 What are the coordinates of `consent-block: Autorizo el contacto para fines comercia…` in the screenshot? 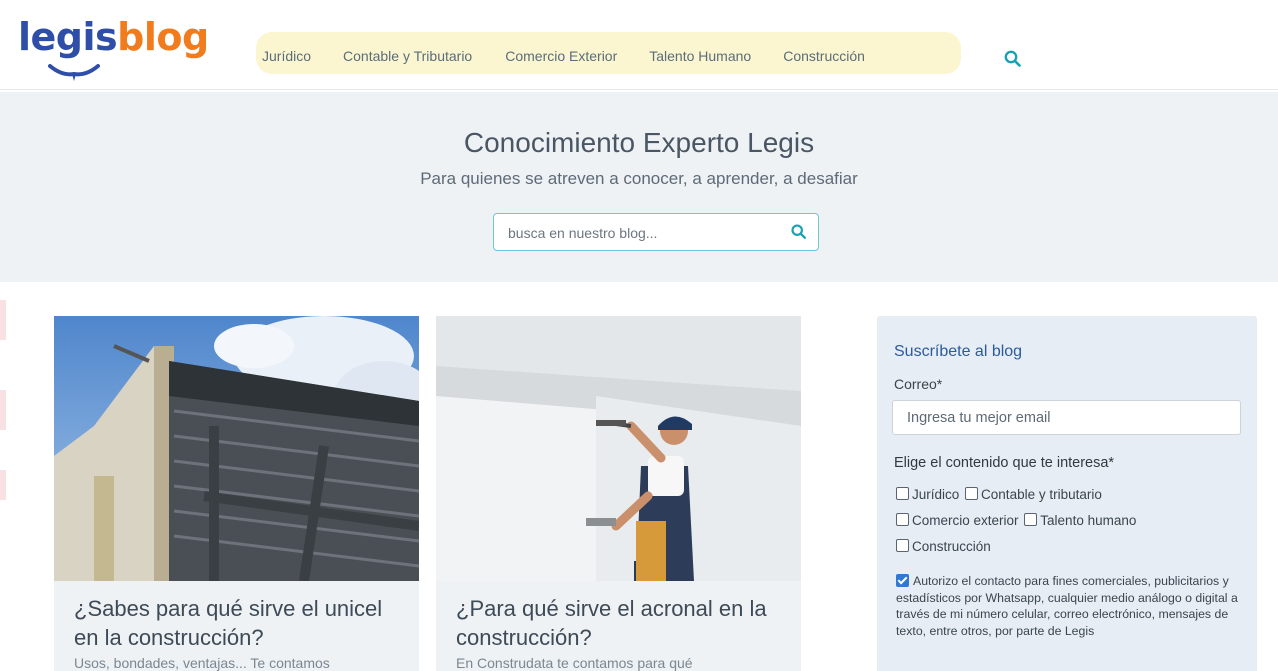 It's located at (1068, 606).